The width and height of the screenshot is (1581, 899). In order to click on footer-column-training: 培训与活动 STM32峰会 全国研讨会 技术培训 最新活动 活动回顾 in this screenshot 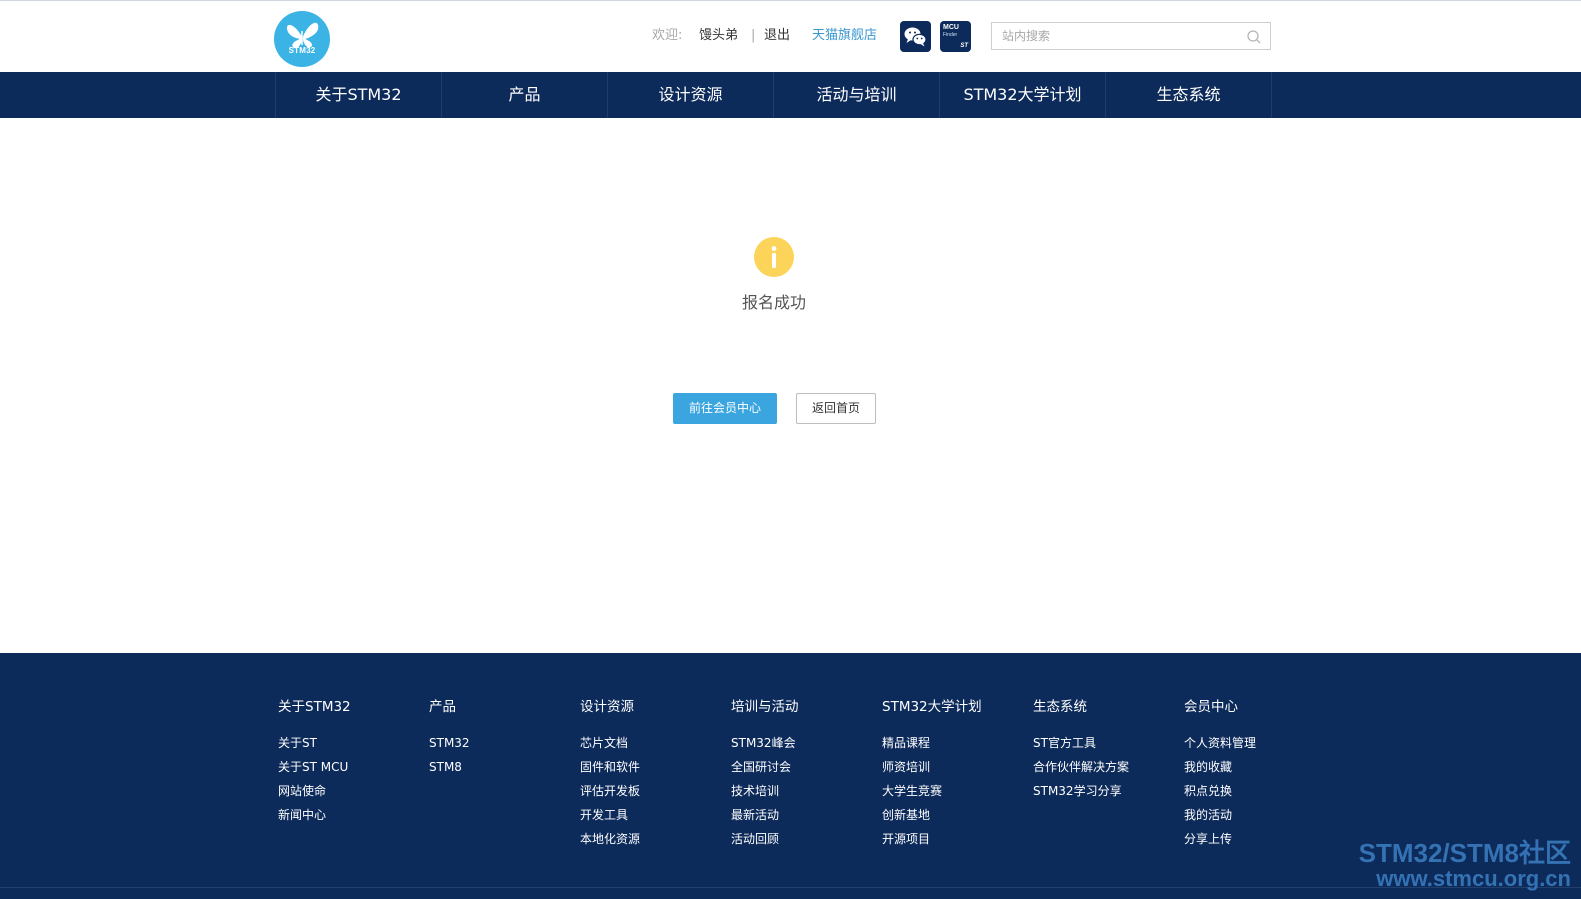, I will do `click(806, 774)`.